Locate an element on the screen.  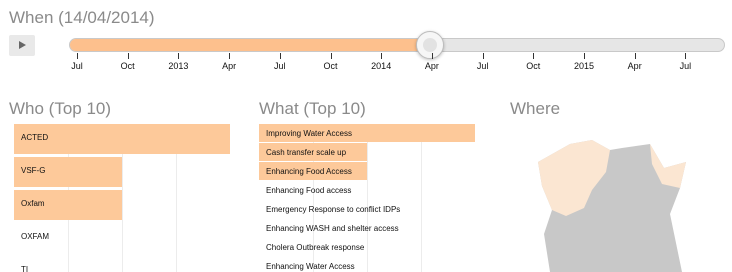
who-bar-label: VSF-G is located at coordinates (33, 170).